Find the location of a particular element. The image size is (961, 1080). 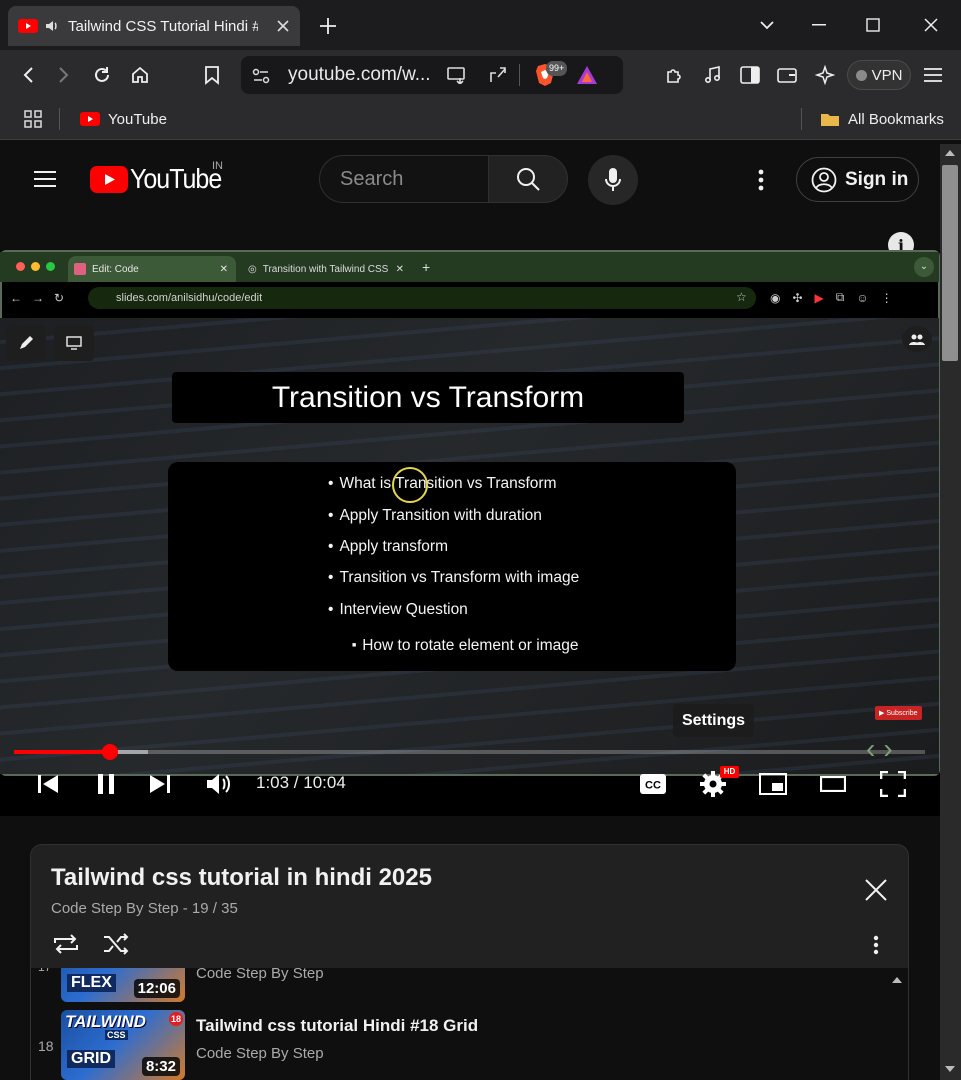

toolbar-divider is located at coordinates (519, 75).